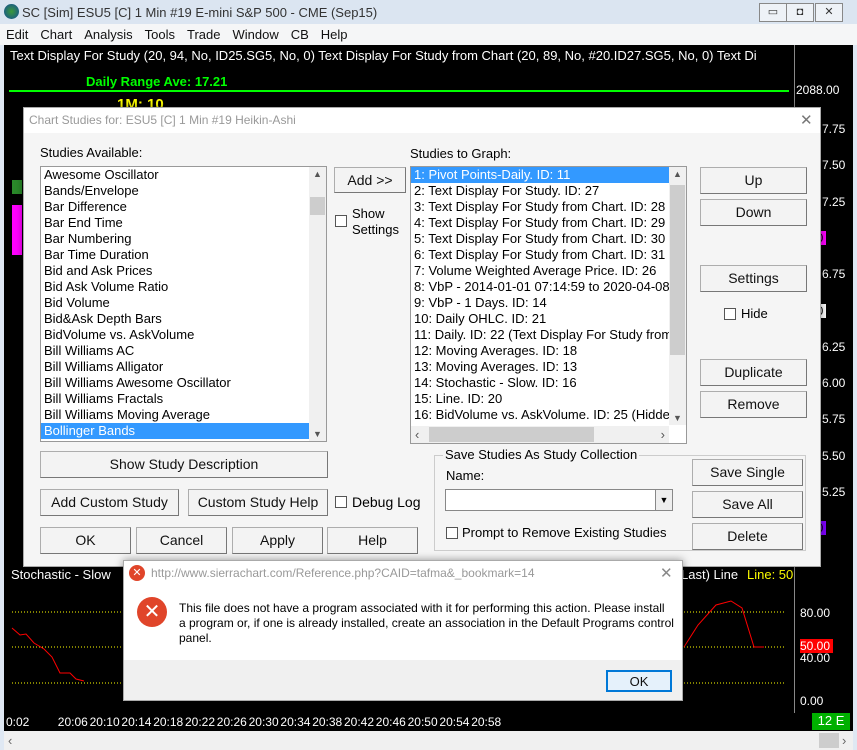 This screenshot has width=857, height=750. I want to click on time-label: 20:06, so click(72, 722).